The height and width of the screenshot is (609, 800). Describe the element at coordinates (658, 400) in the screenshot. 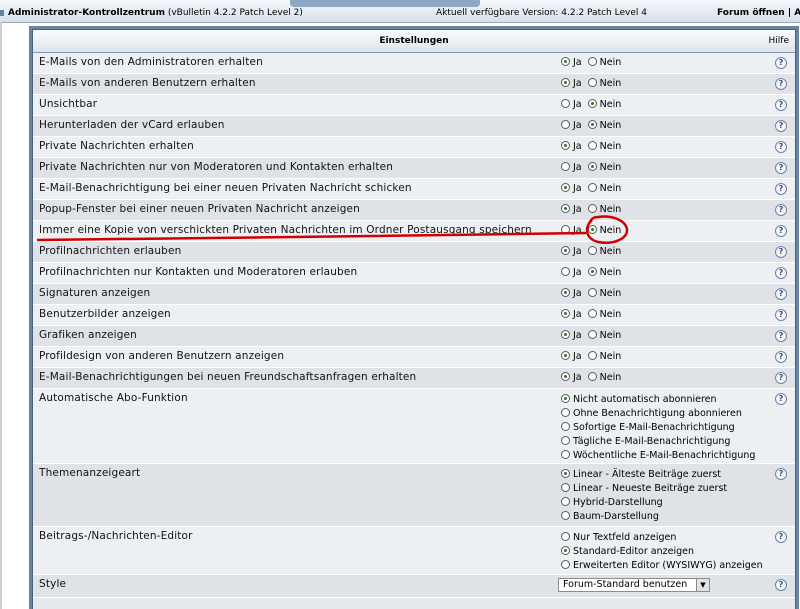

I see `radio-option: Nicht automatisch abonnieren` at that location.